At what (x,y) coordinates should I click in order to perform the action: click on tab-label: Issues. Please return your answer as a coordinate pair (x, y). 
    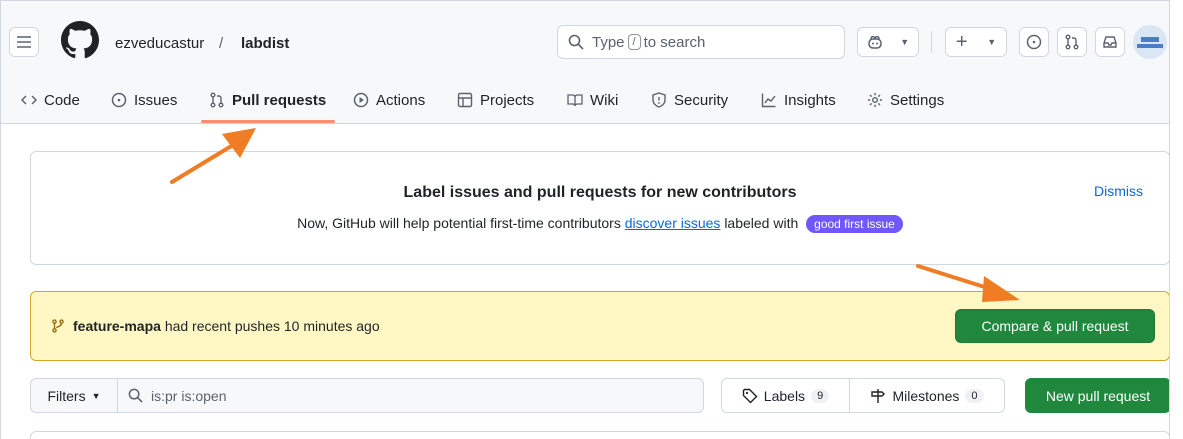
    Looking at the image, I should click on (156, 100).